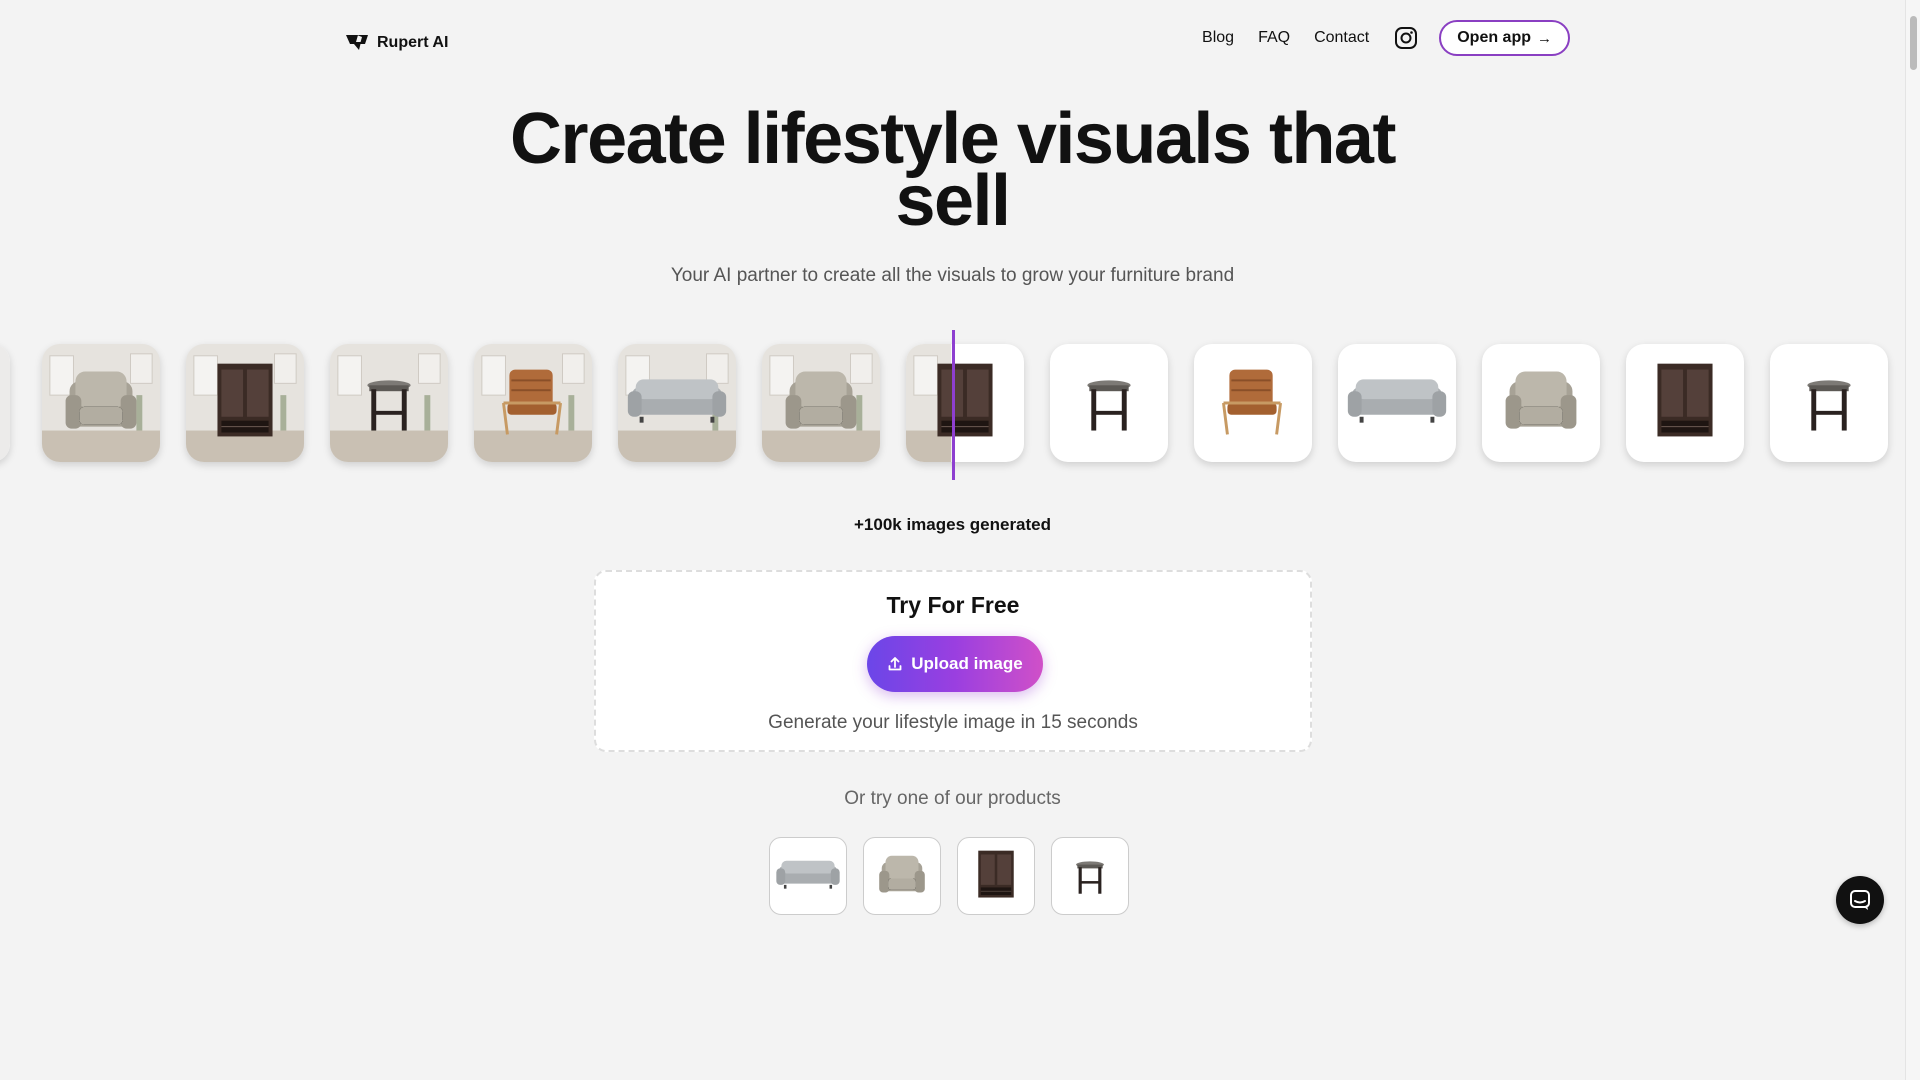 The image size is (1920, 1080). I want to click on arrow-right-icon: →, so click(1544, 38).